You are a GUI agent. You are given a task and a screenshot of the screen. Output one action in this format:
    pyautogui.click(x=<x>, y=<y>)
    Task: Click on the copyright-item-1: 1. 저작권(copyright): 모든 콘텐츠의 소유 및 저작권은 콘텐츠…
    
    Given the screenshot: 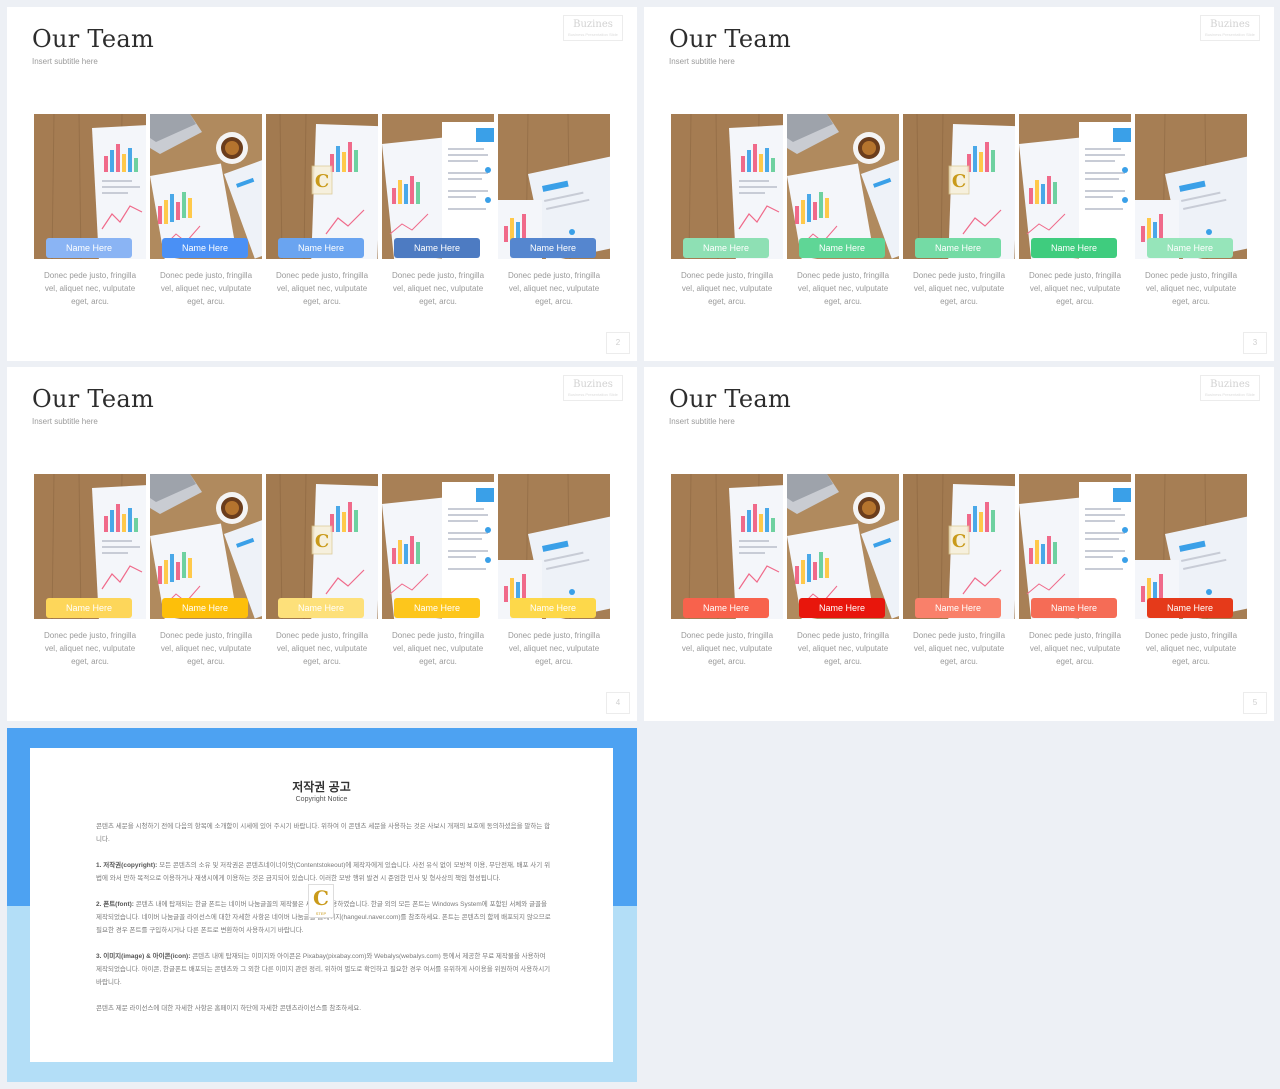 What is the action you would take?
    pyautogui.click(x=323, y=872)
    